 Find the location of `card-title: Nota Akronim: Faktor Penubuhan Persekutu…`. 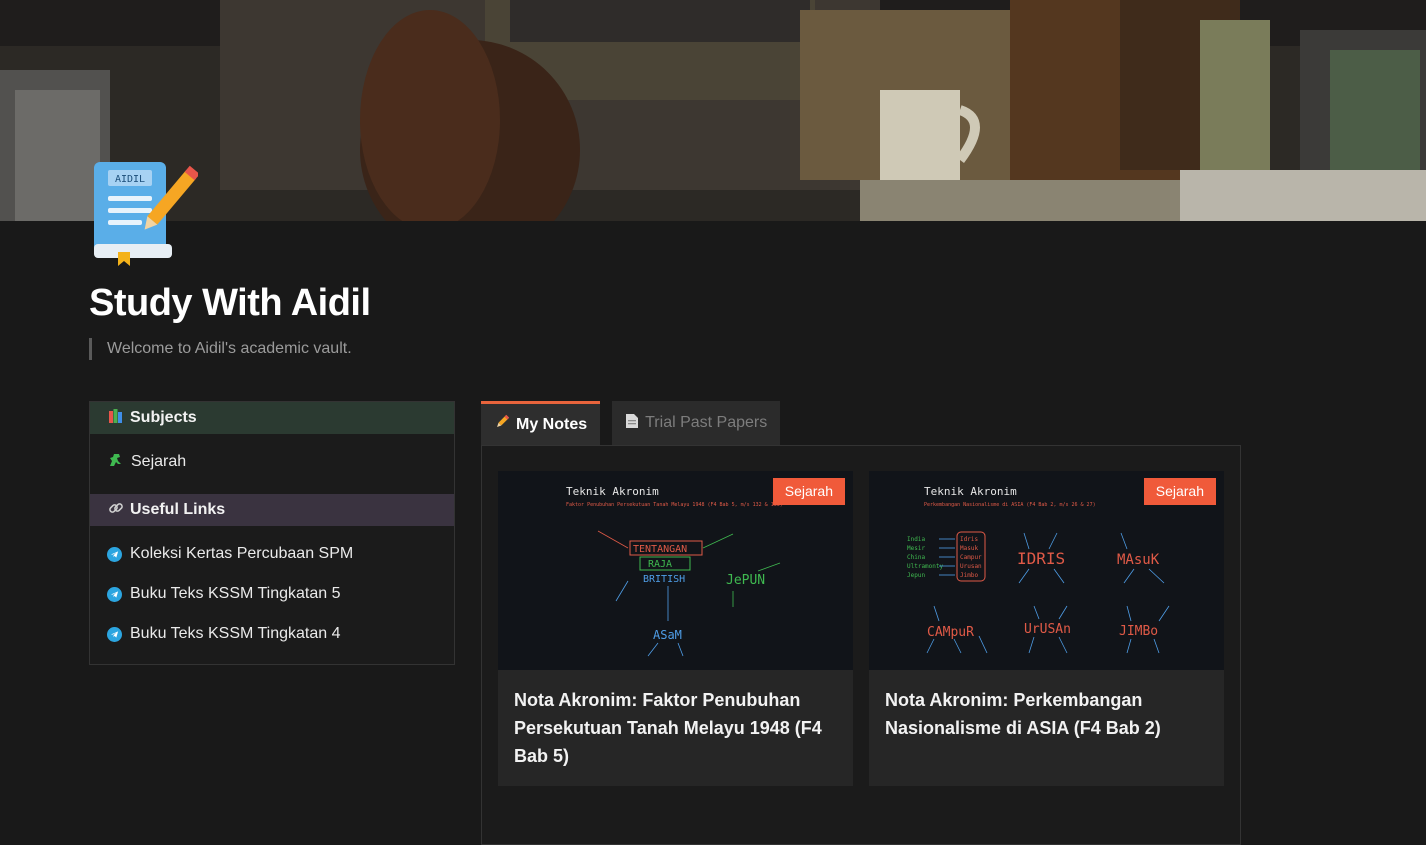

card-title: Nota Akronim: Faktor Penubuhan Persekutu… is located at coordinates (668, 728).